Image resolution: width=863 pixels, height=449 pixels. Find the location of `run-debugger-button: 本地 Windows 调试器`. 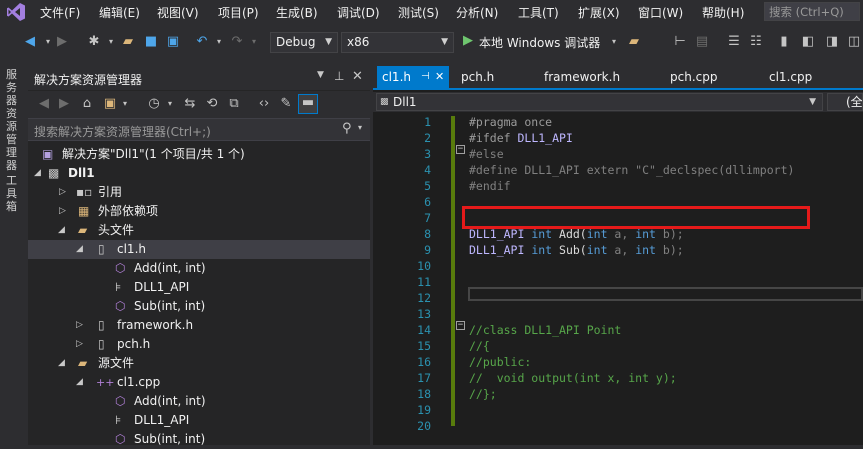

run-debugger-button: 本地 Windows 调试器 is located at coordinates (539, 42).